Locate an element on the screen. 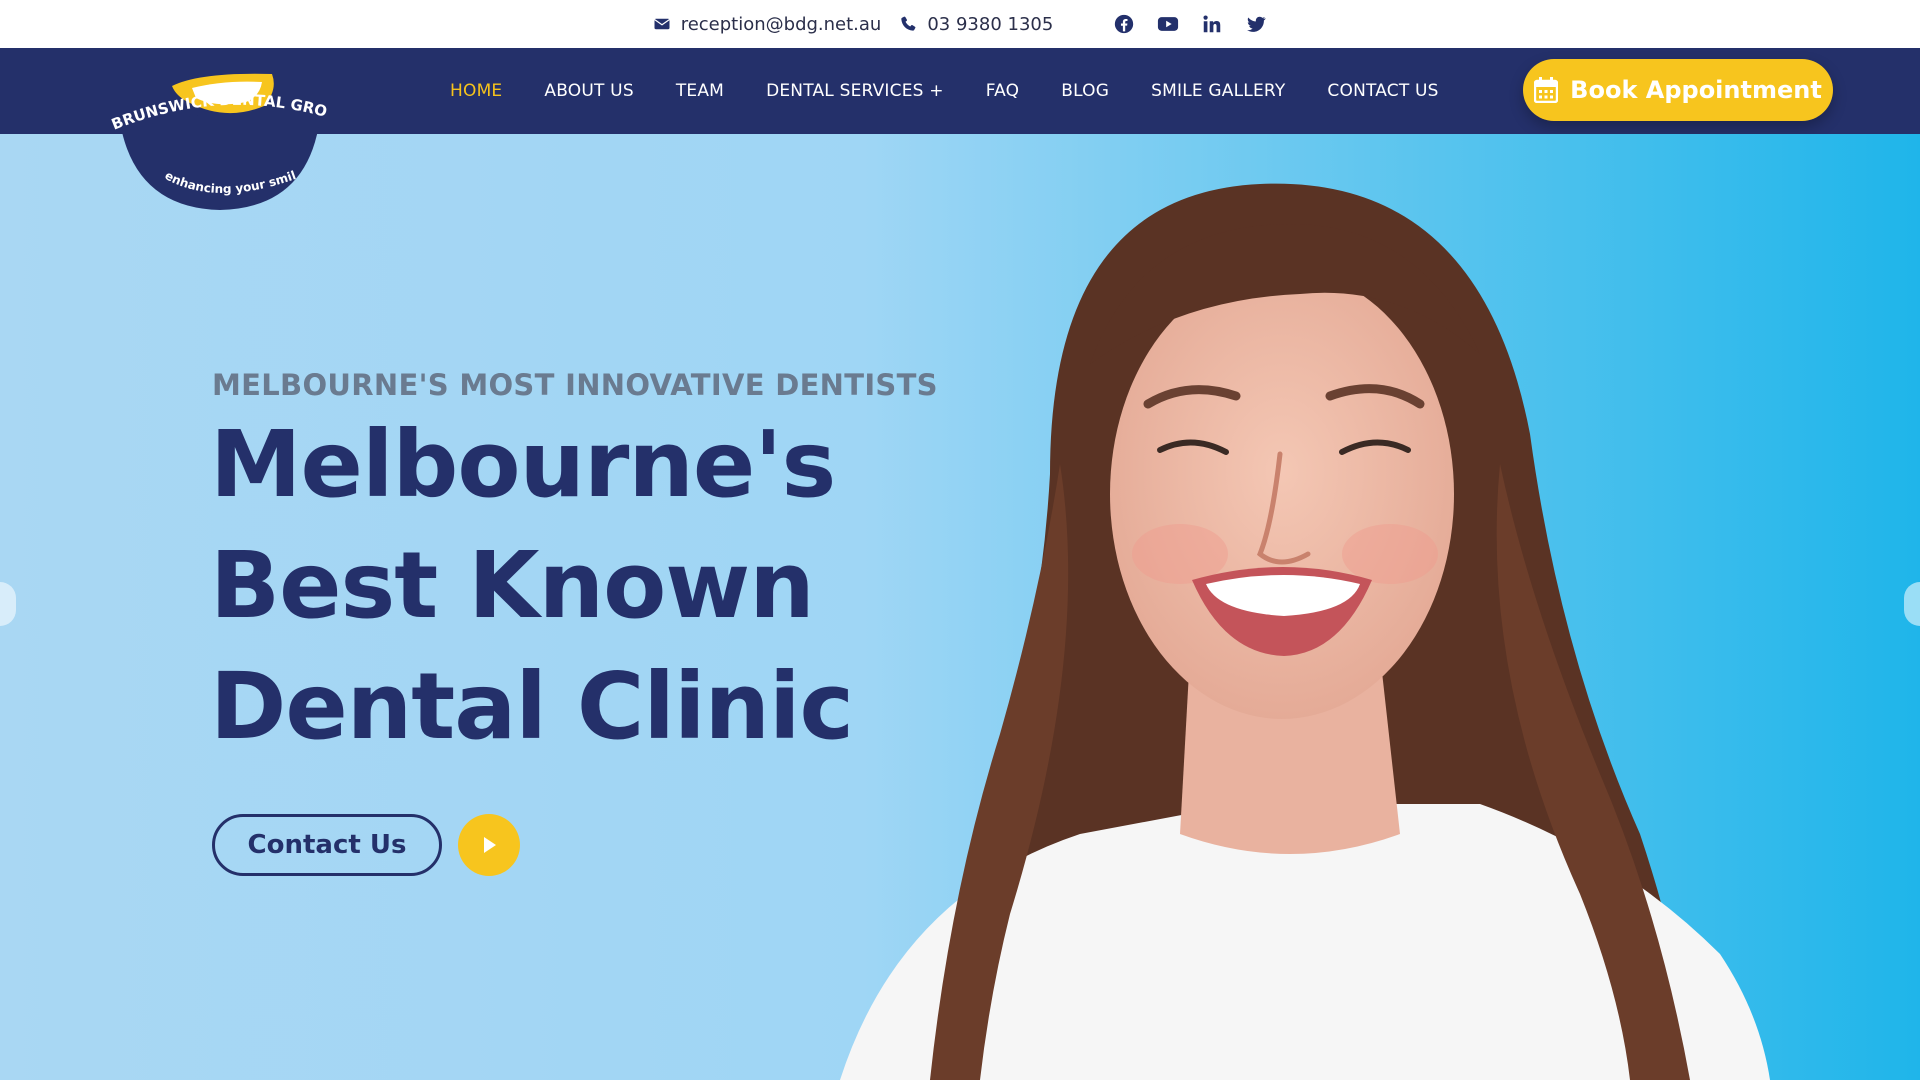 The image size is (1920, 1080). phone-icon is located at coordinates (908, 23).